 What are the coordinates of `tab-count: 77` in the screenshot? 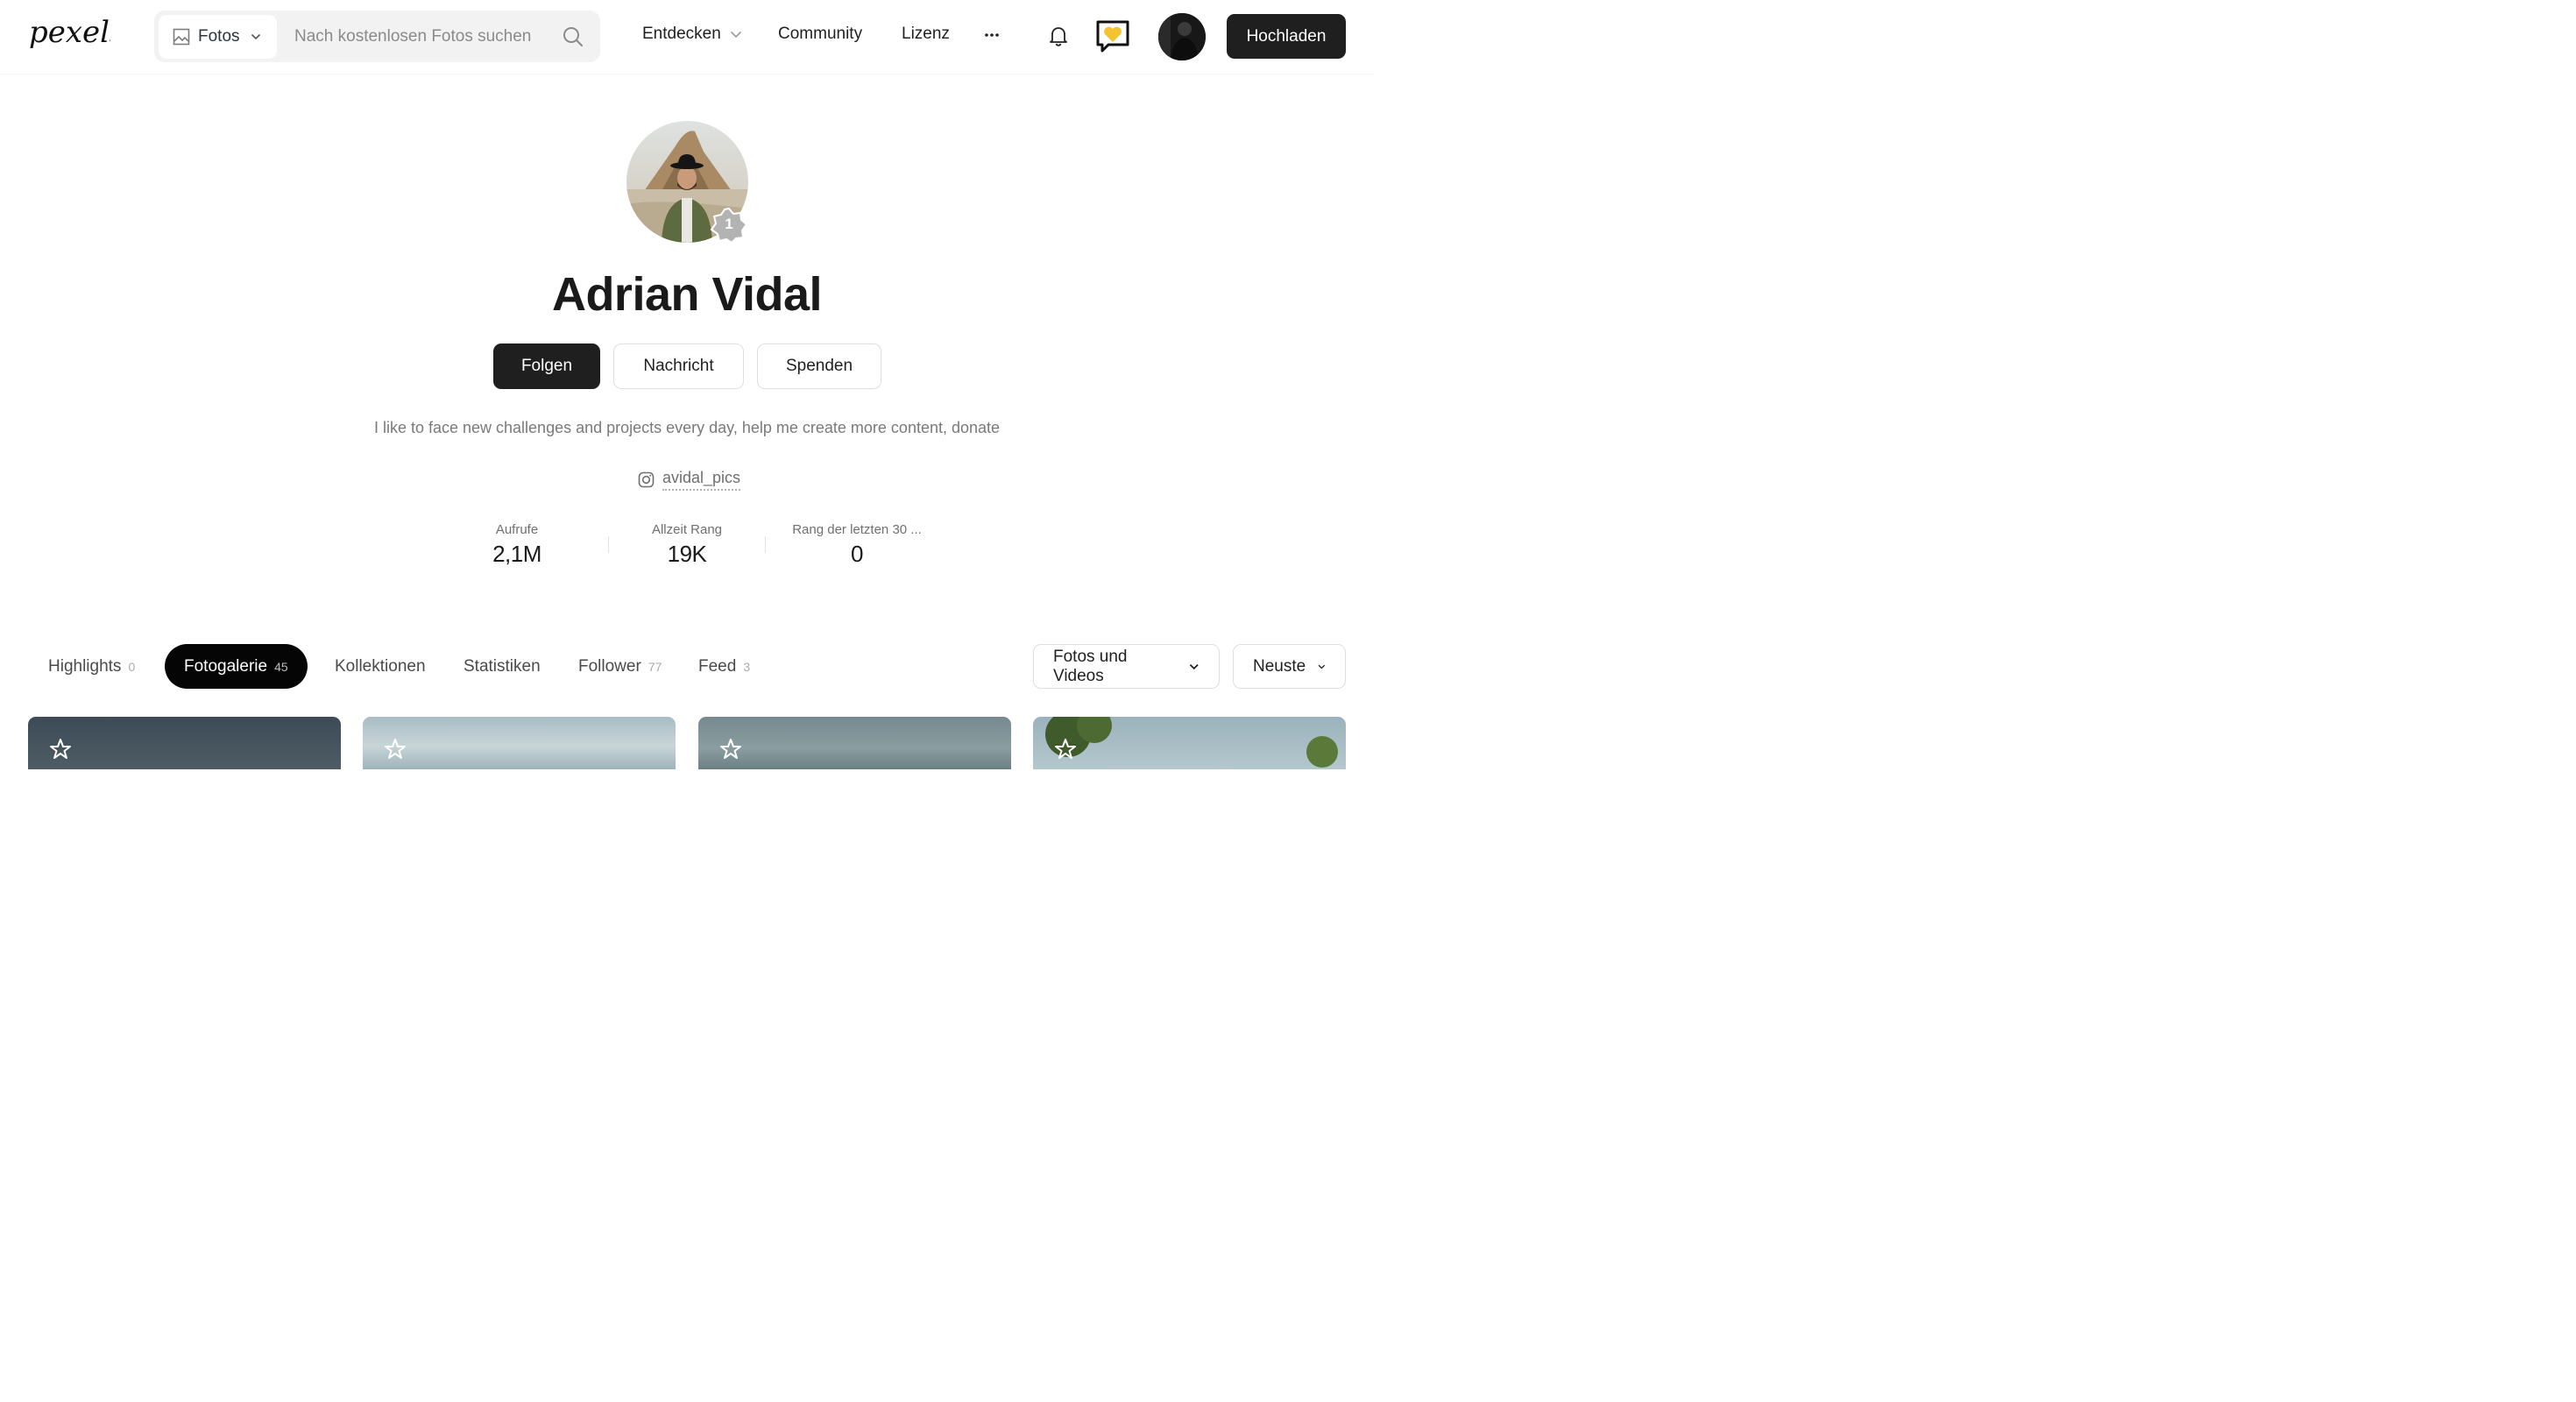 It's located at (655, 666).